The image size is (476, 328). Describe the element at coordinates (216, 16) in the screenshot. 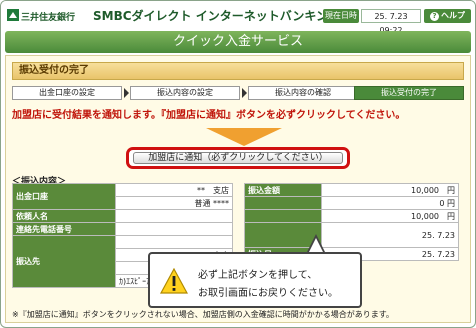

I see `service-name: SMBCダイレクト インターネットバンキング` at that location.